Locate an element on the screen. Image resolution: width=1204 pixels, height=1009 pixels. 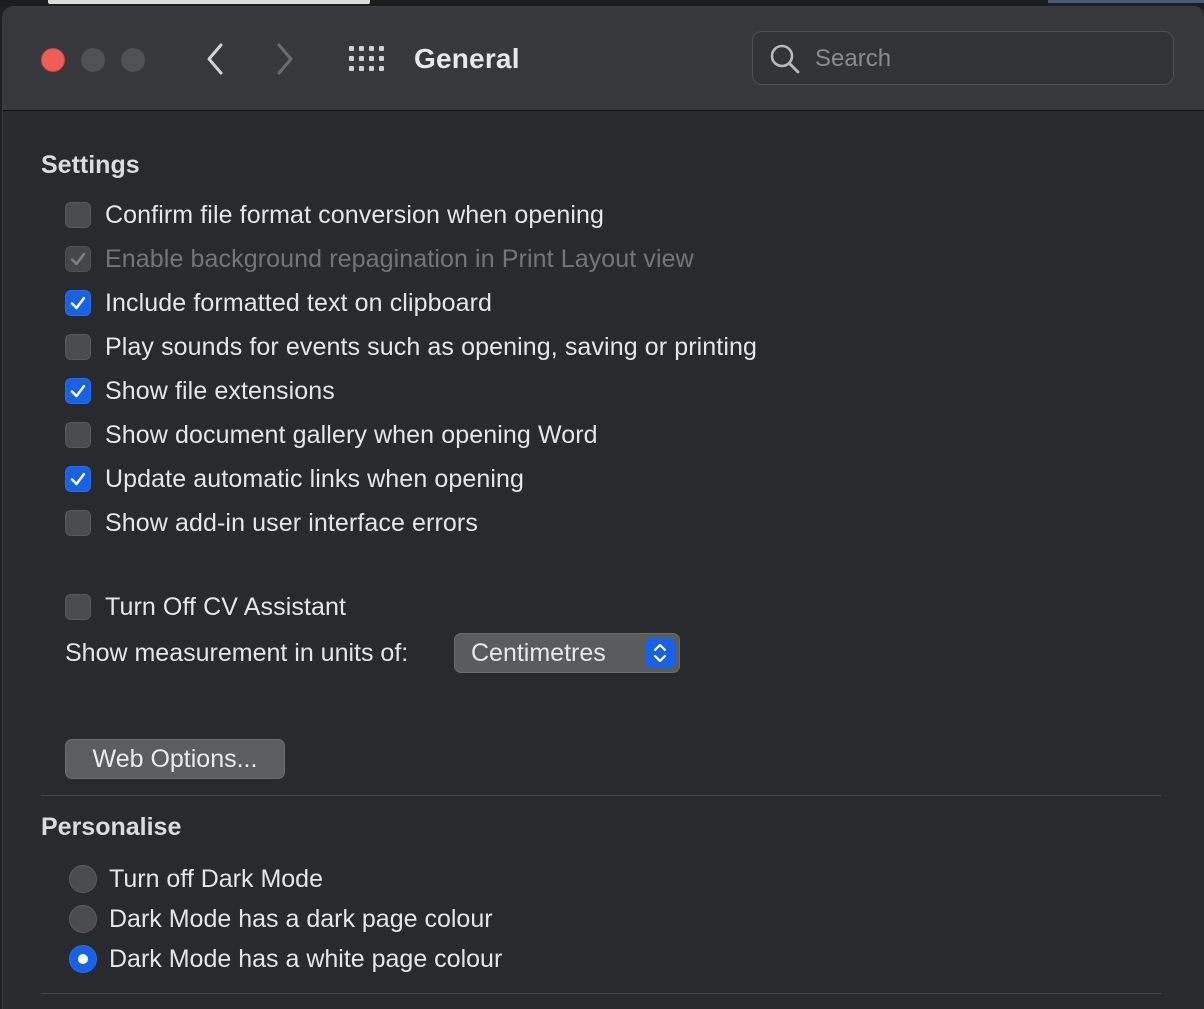
units-select: Centimetres is located at coordinates (567, 653).